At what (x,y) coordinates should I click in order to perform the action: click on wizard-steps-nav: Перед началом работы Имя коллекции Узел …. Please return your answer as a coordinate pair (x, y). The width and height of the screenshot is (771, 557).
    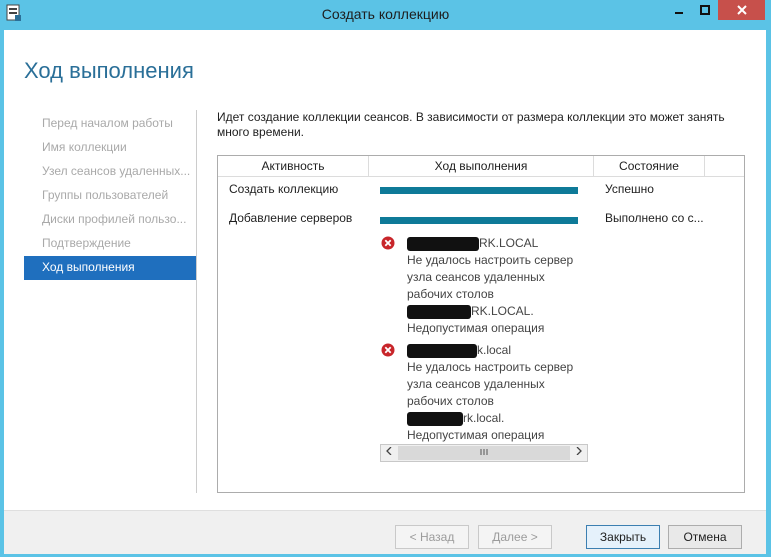
    Looking at the image, I should click on (110, 196).